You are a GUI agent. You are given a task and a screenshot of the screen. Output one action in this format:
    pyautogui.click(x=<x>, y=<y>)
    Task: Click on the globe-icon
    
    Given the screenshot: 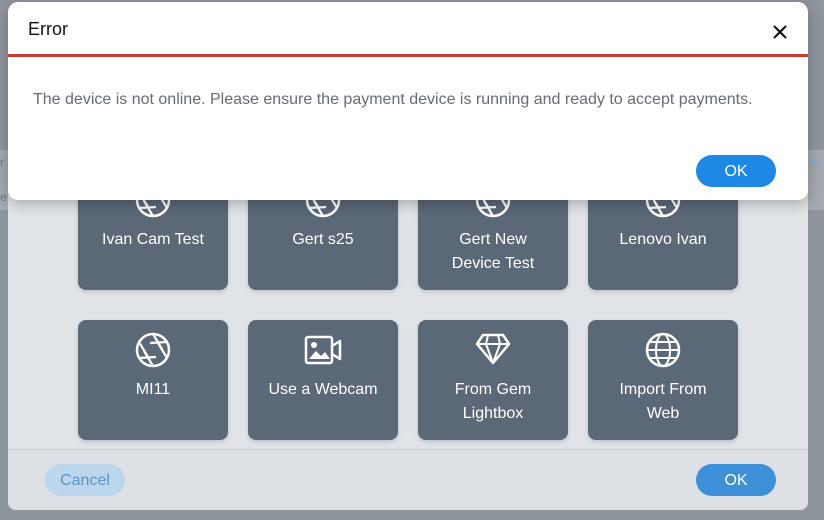 What is the action you would take?
    pyautogui.click(x=663, y=350)
    